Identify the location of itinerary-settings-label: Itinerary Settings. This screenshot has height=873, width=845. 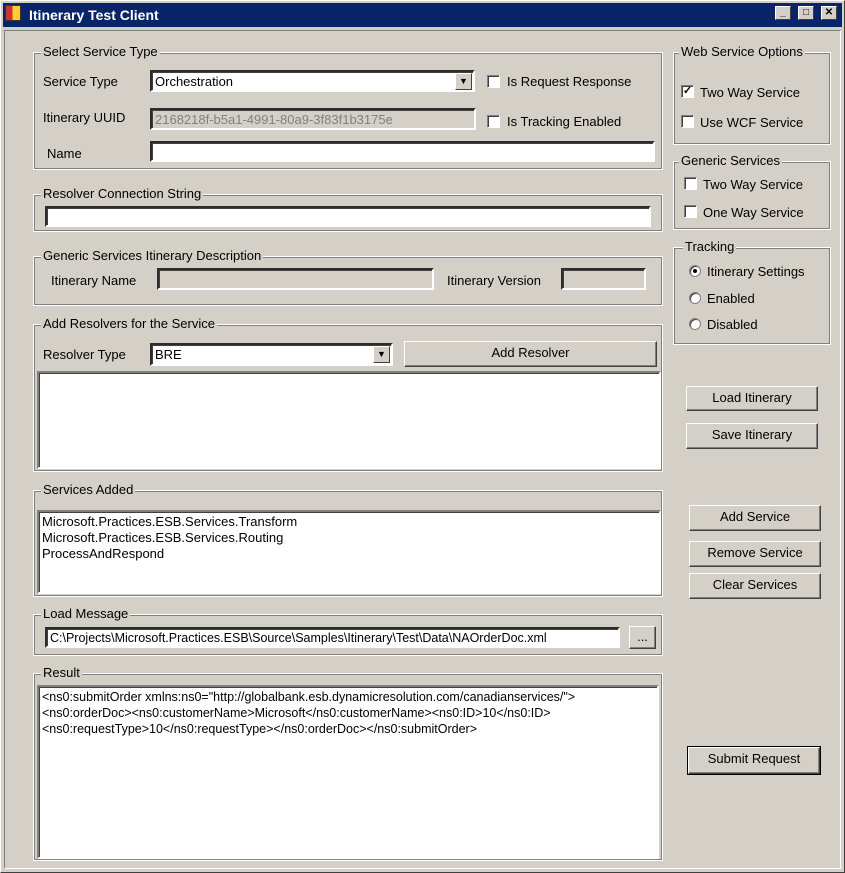
(756, 271).